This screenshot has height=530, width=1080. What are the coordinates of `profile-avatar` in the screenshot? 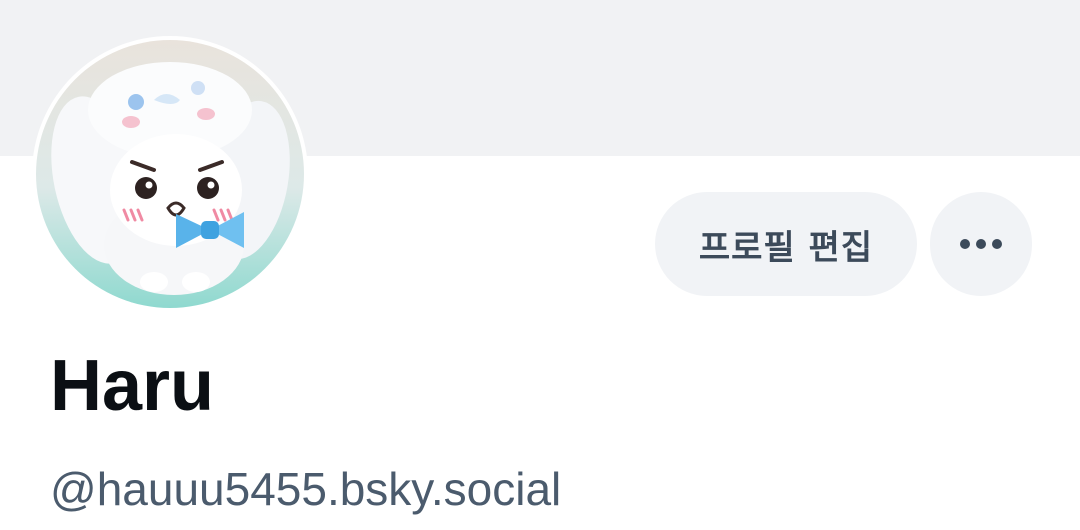 It's located at (170, 174).